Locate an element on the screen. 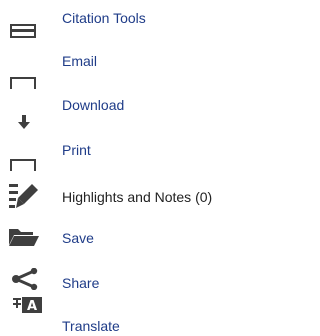 The image size is (320, 336). folder-icon is located at coordinates (24, 237).